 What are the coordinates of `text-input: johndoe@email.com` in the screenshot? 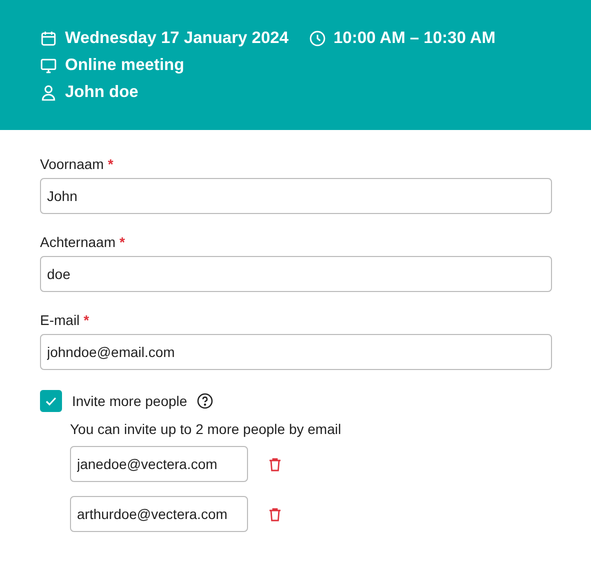 It's located at (296, 352).